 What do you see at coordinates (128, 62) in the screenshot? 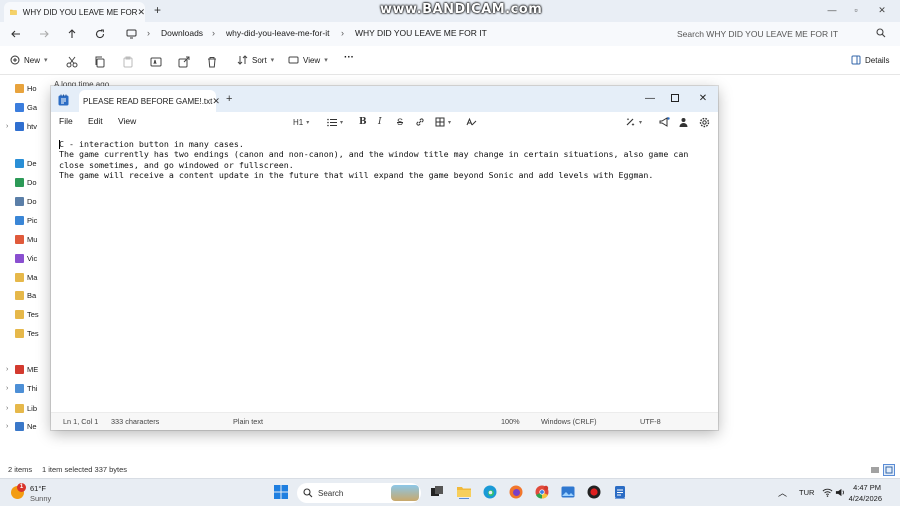
I see `paste-icon` at bounding box center [128, 62].